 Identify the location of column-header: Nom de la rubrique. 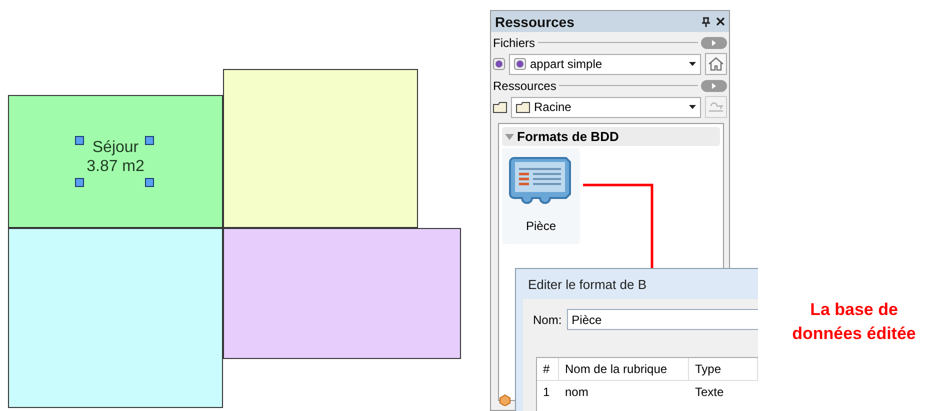
(624, 369).